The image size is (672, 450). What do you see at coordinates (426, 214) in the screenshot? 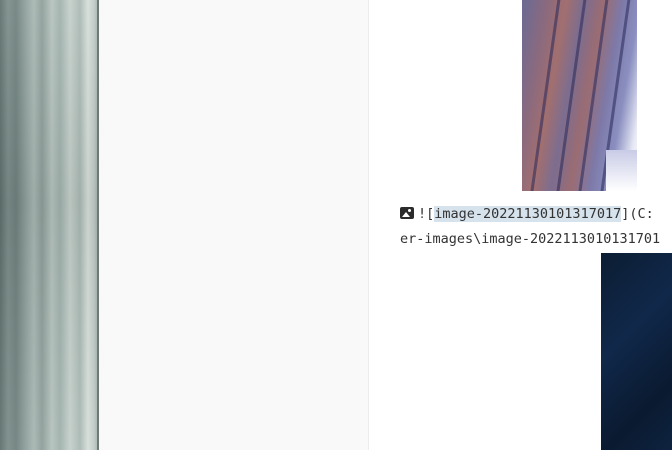
I see `markdown-prefix: ![` at bounding box center [426, 214].